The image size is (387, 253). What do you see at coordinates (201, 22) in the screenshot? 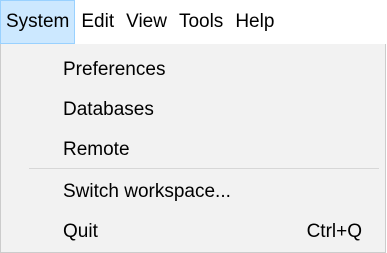
I see `menu-tools: Tools` at bounding box center [201, 22].